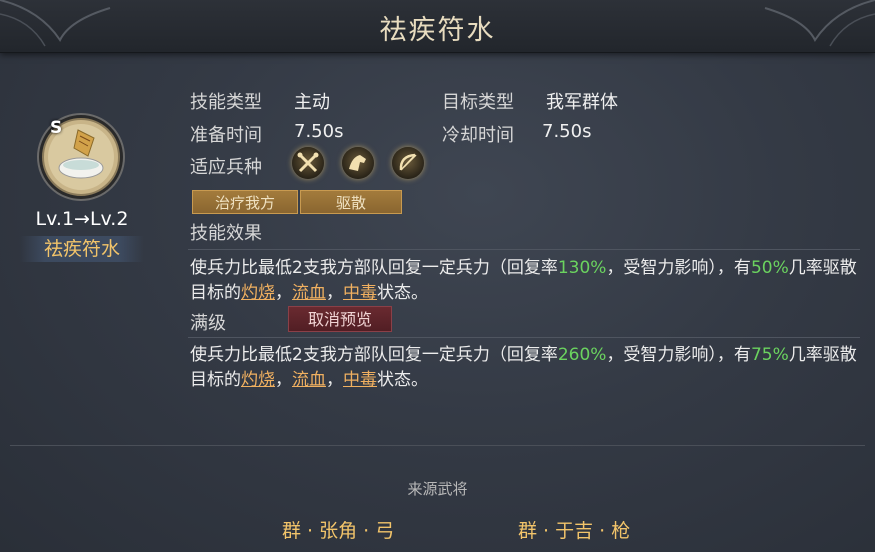 The height and width of the screenshot is (552, 875). I want to click on page-title: 祛疾符水, so click(437, 30).